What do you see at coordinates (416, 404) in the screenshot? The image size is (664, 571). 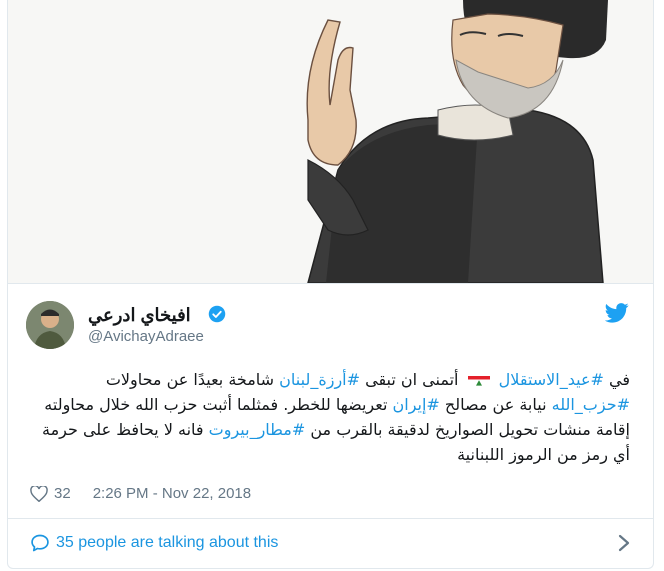 I see `hashtag-link: #إيران` at bounding box center [416, 404].